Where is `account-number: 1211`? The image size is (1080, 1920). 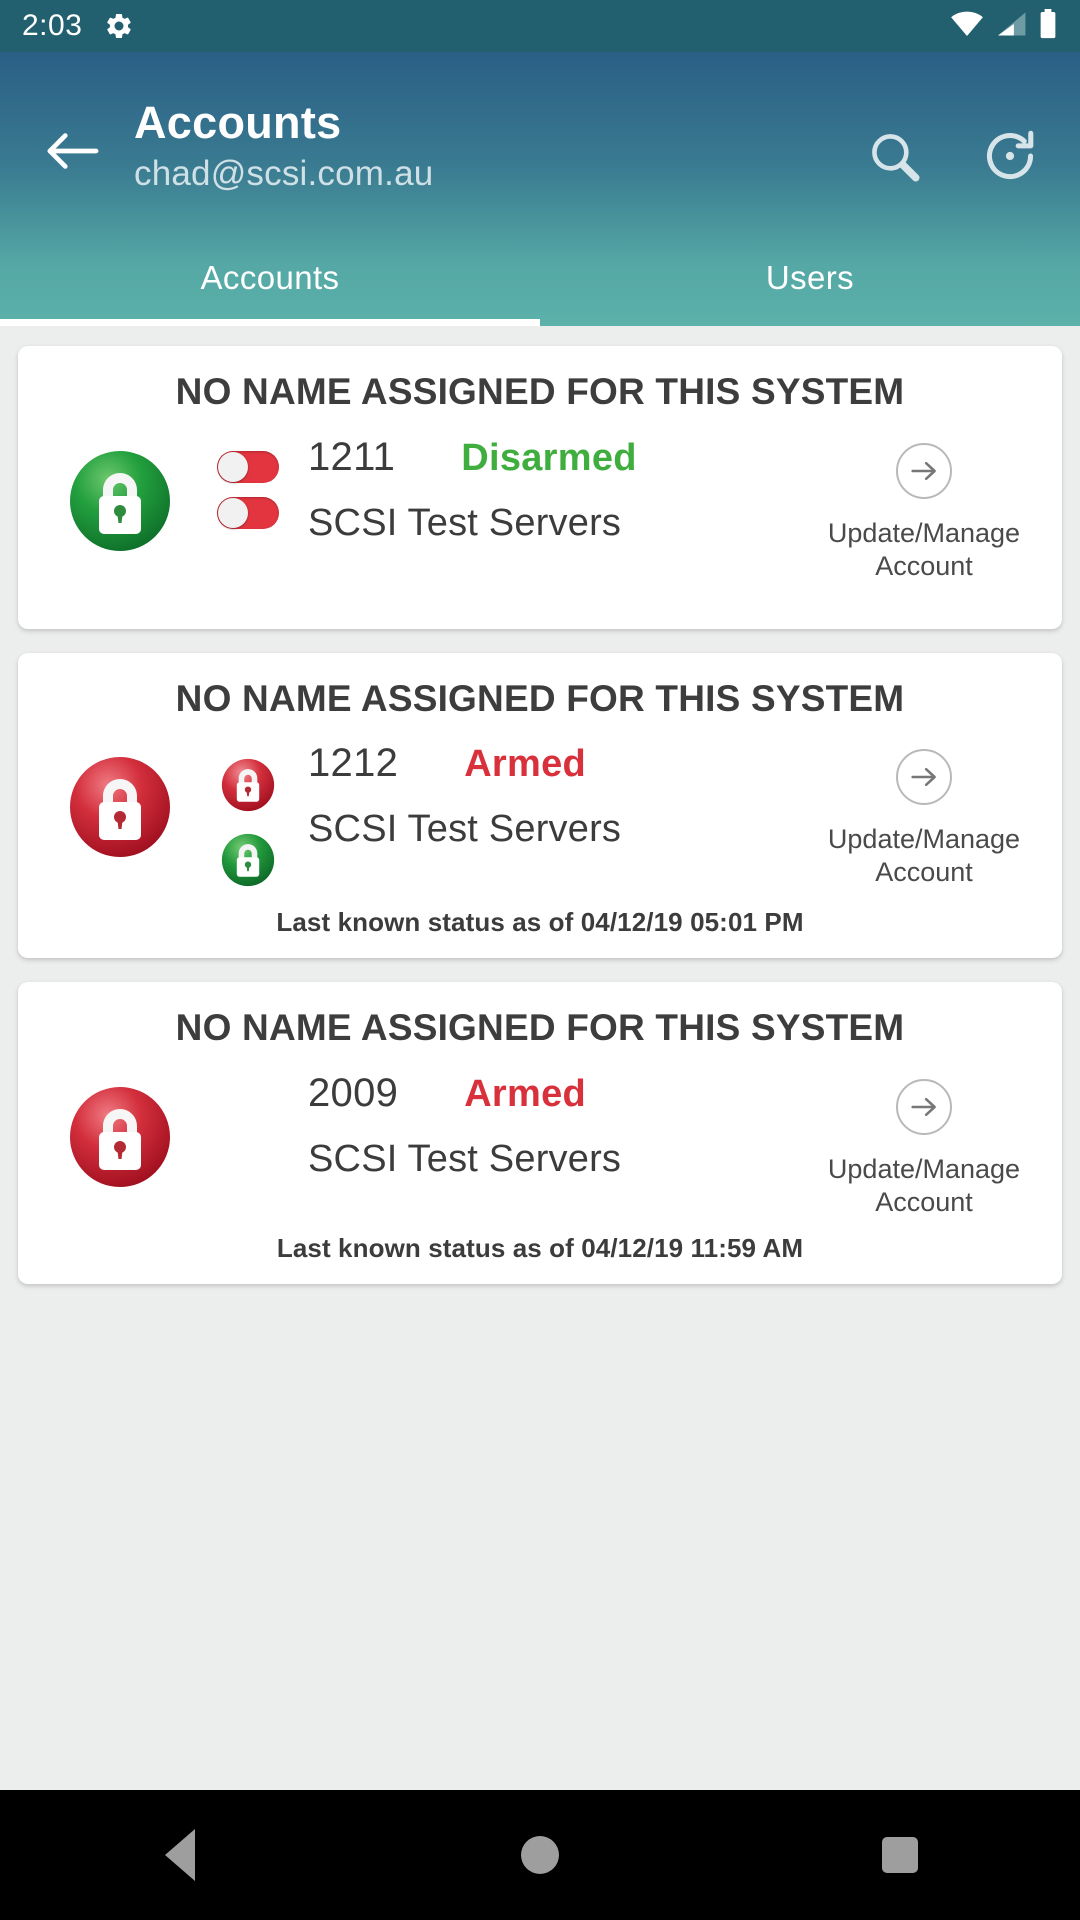
account-number: 1211 is located at coordinates (352, 456).